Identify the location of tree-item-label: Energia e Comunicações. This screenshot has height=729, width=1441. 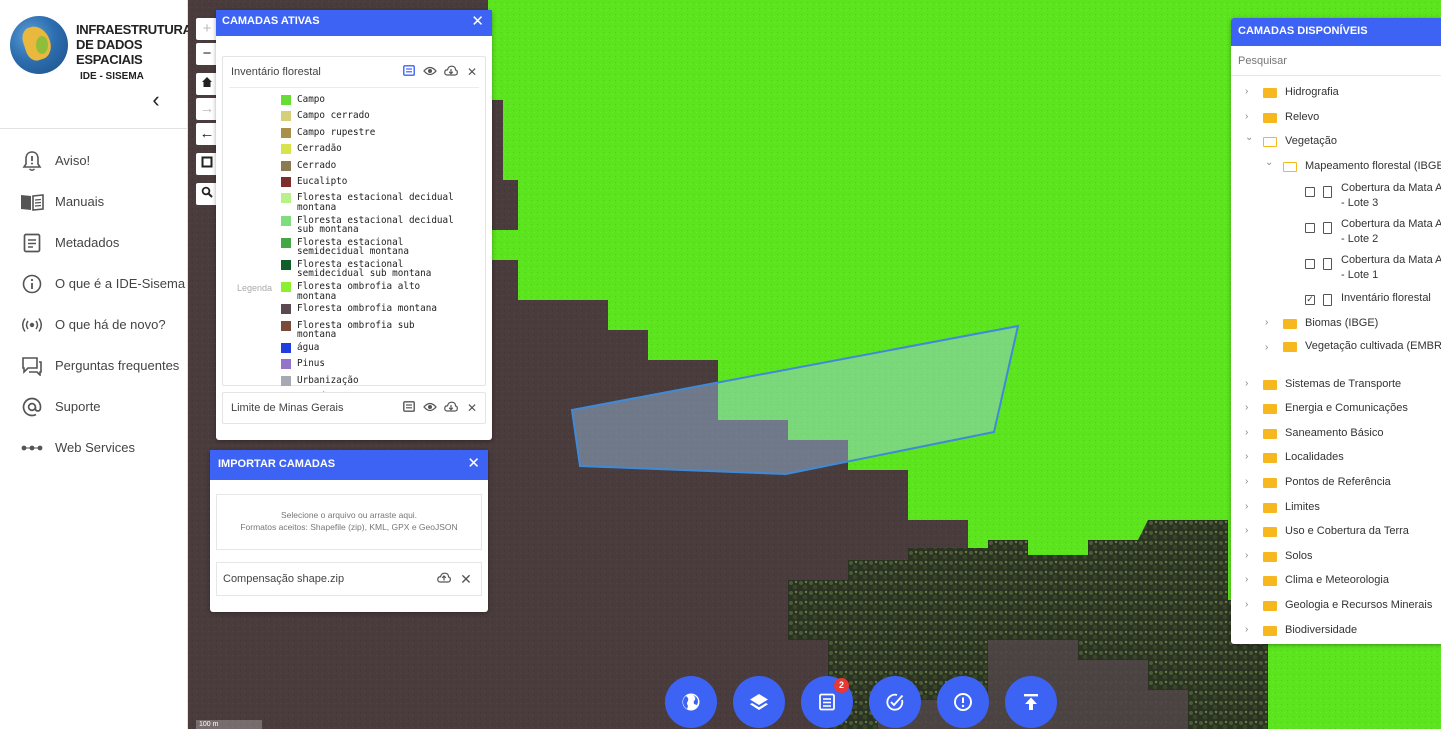
(1346, 408).